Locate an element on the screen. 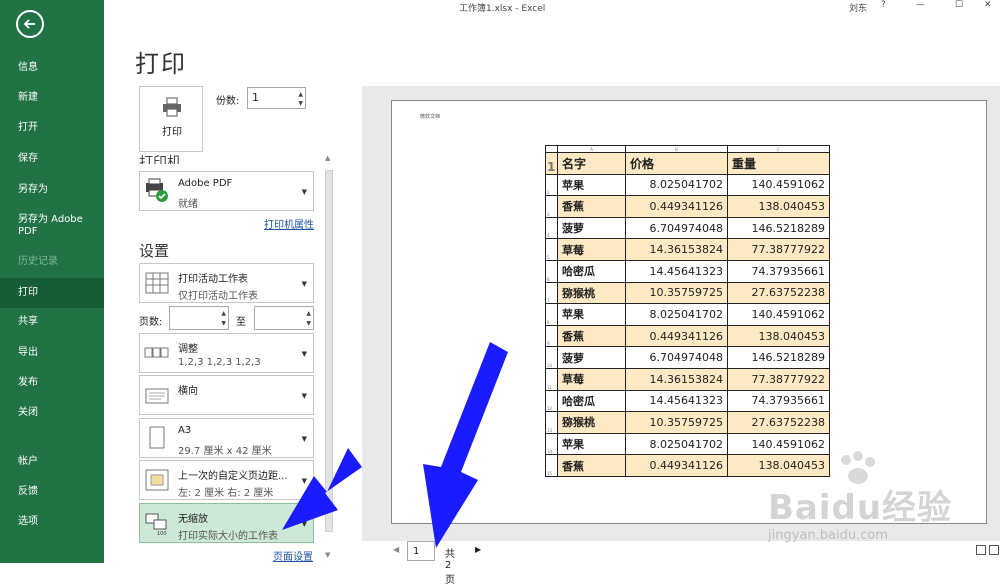 The image size is (1000, 586). margins-dropdown: 上一次的自定义页边距... 左: 2 厘米 右: 2 厘米 ▼ is located at coordinates (226, 480).